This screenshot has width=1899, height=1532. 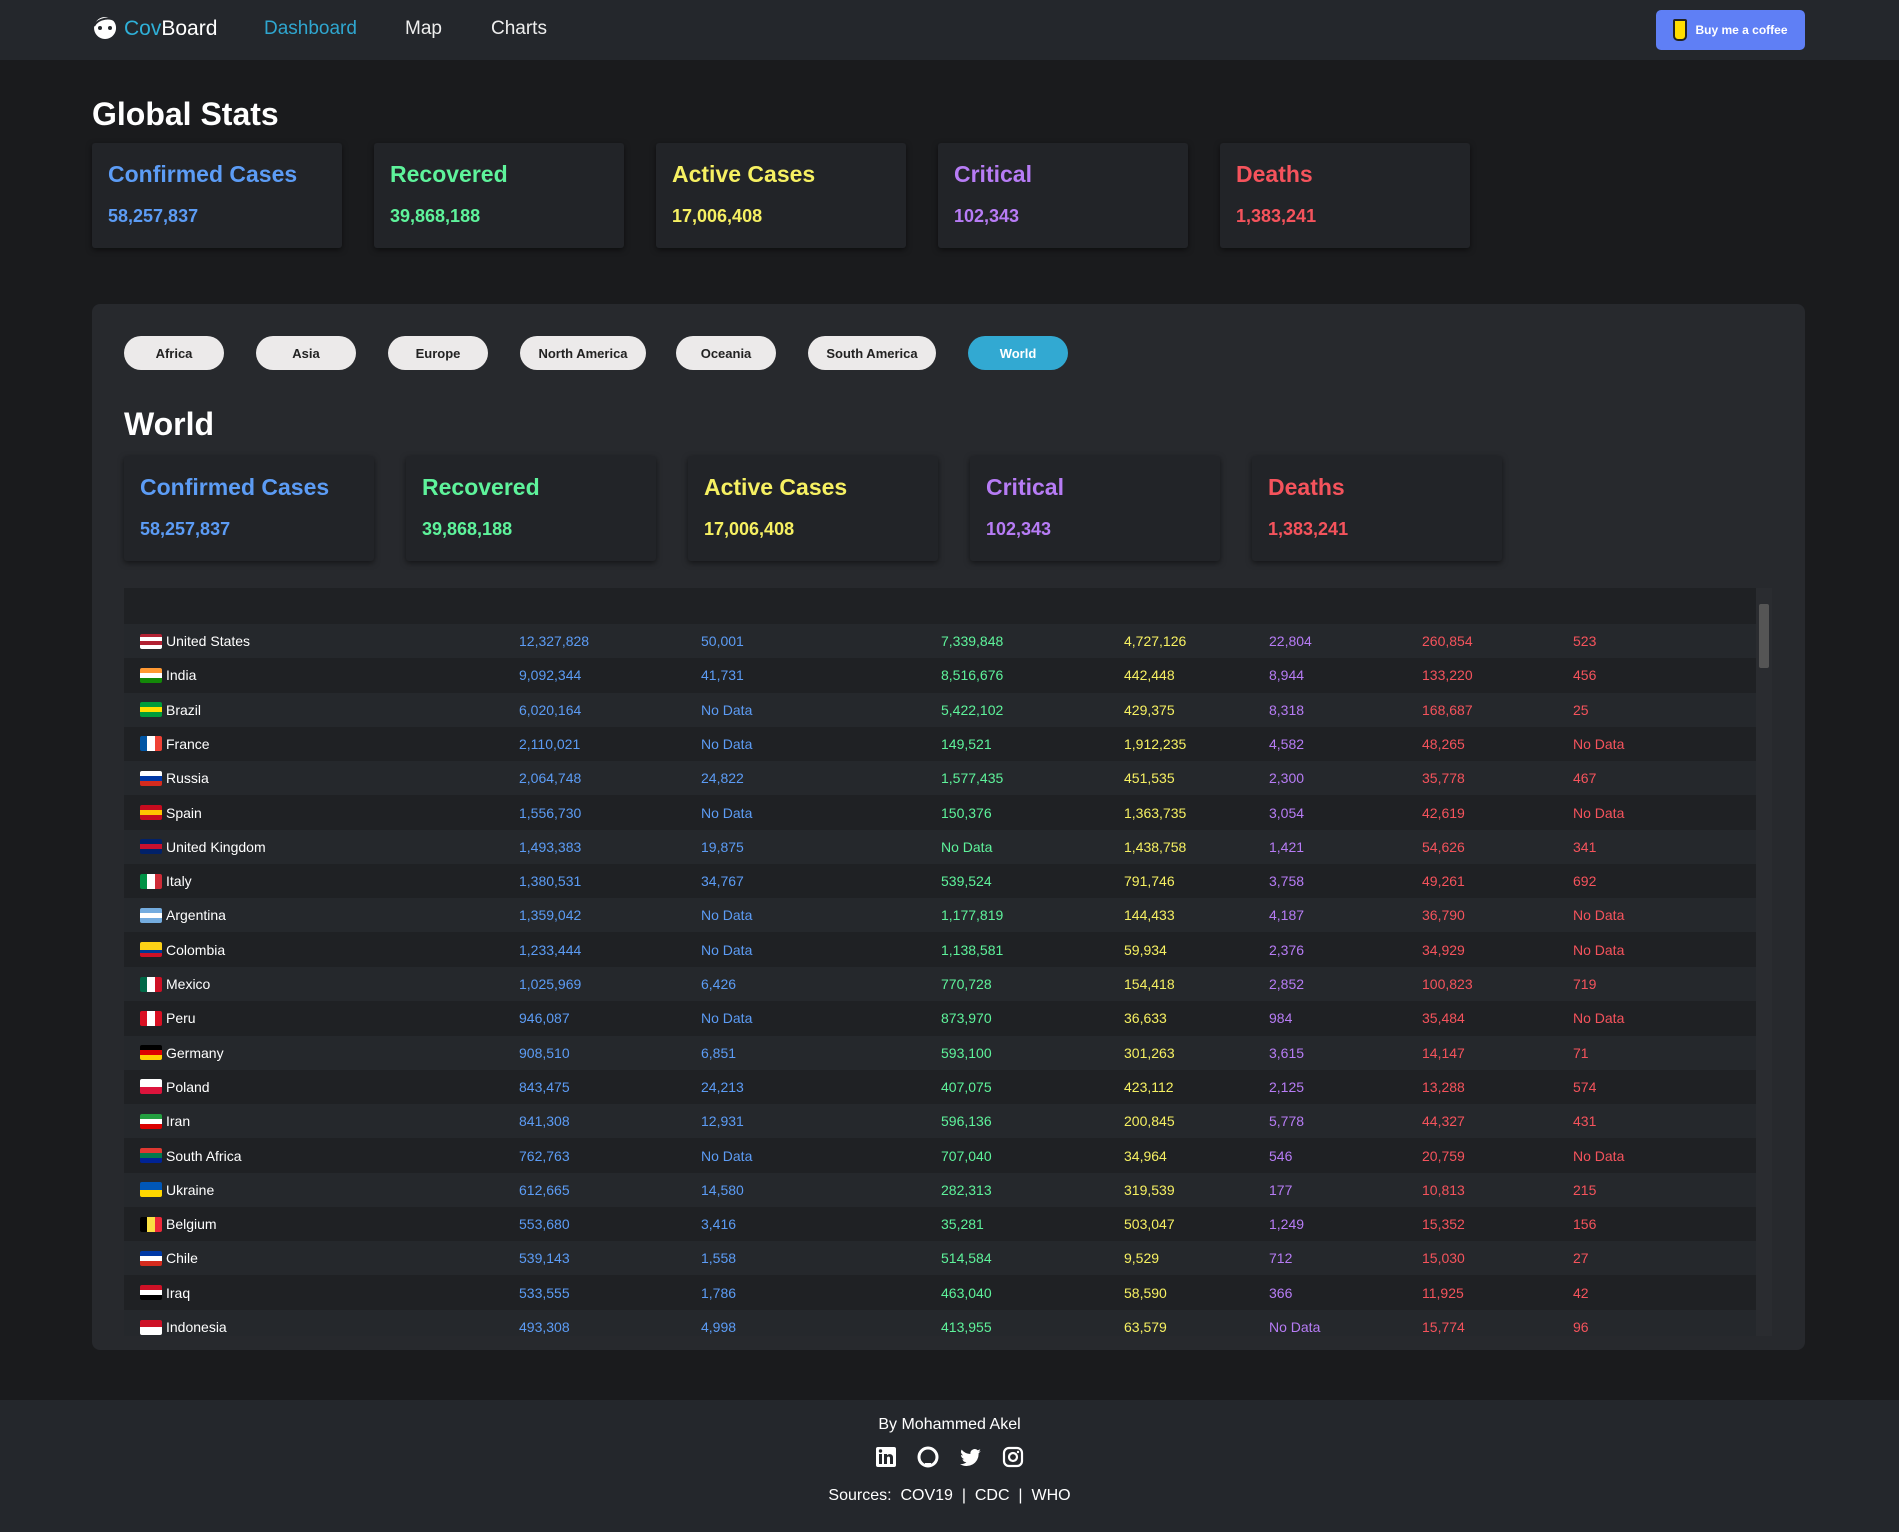 I want to click on cell-value: 24,822, so click(x=722, y=778).